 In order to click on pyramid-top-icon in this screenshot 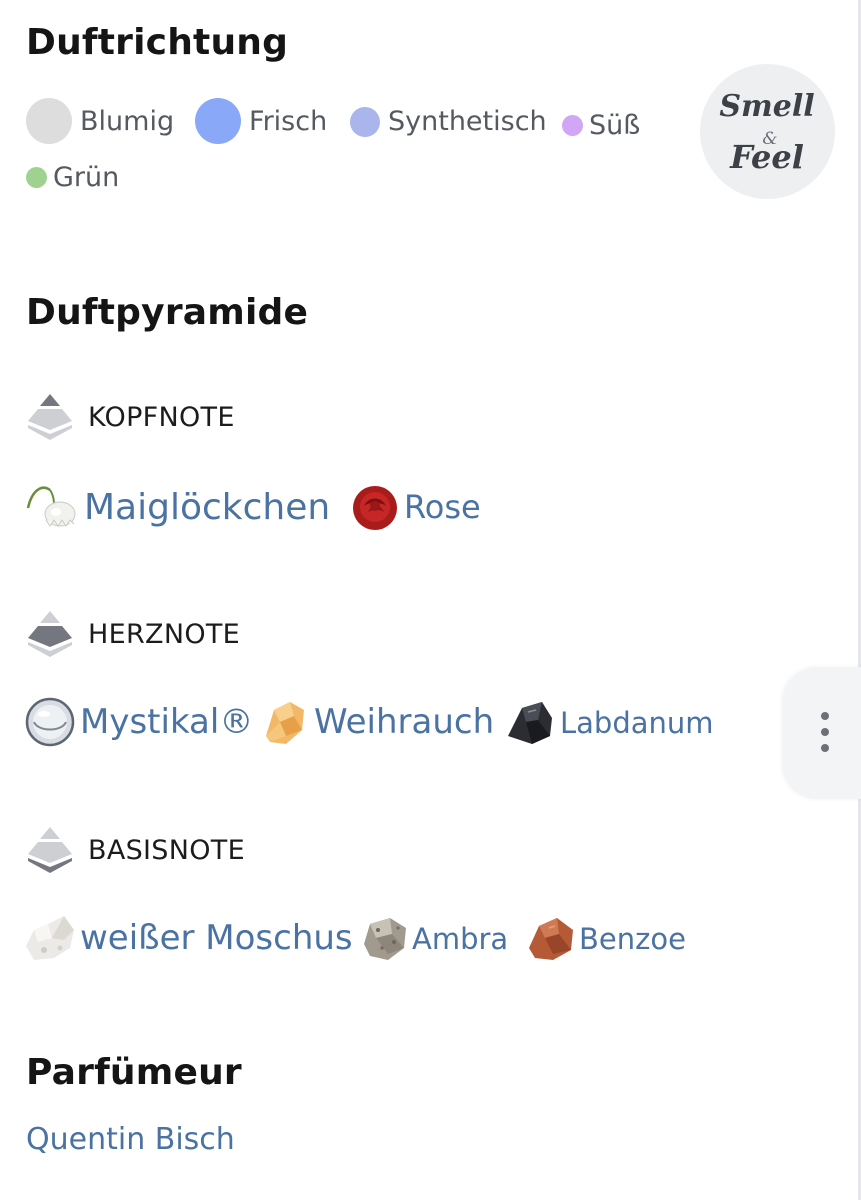, I will do `click(50, 417)`.